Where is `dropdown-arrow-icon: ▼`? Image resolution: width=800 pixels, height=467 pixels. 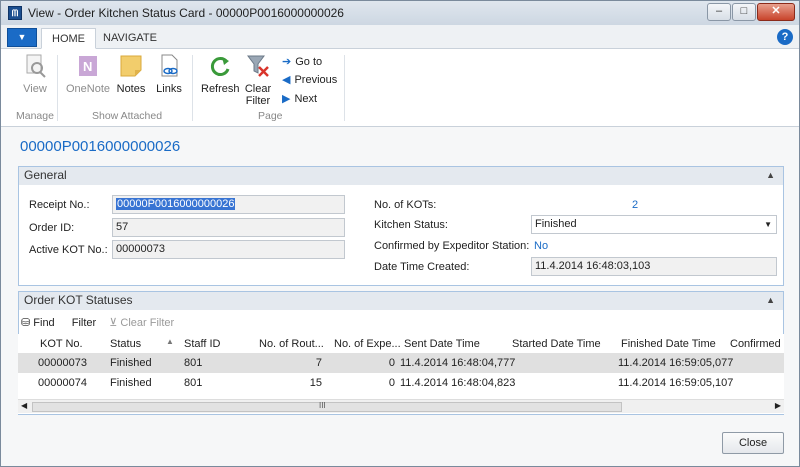
dropdown-arrow-icon: ▼ is located at coordinates (768, 224).